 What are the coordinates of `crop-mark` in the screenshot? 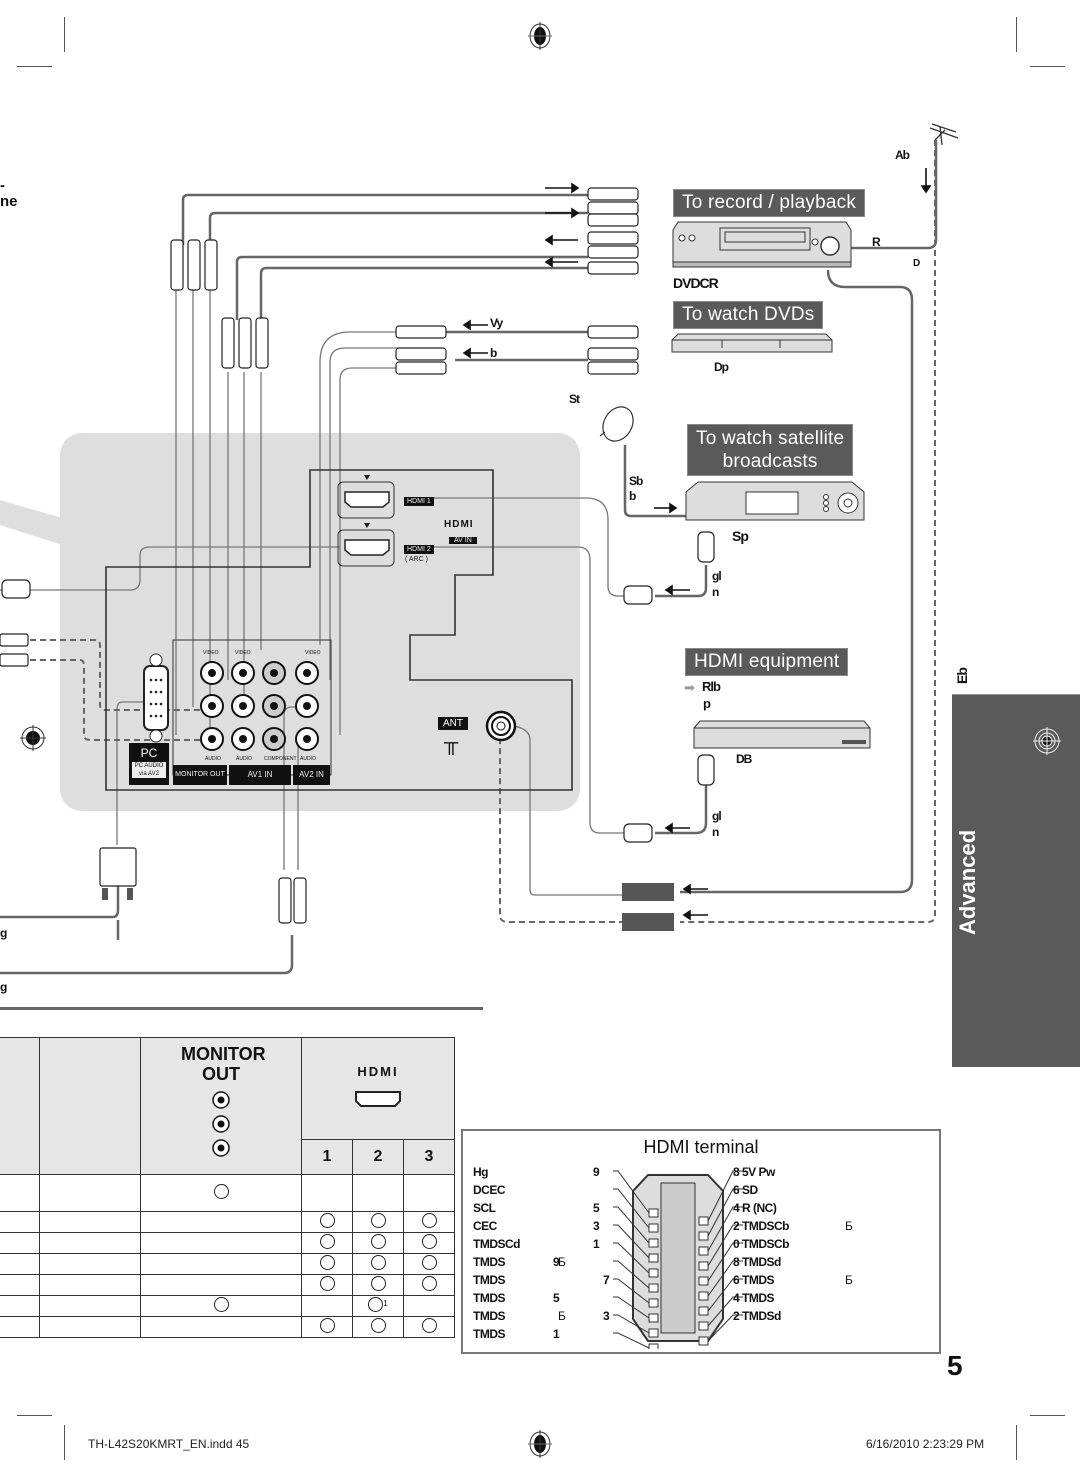 It's located at (1016, 1442).